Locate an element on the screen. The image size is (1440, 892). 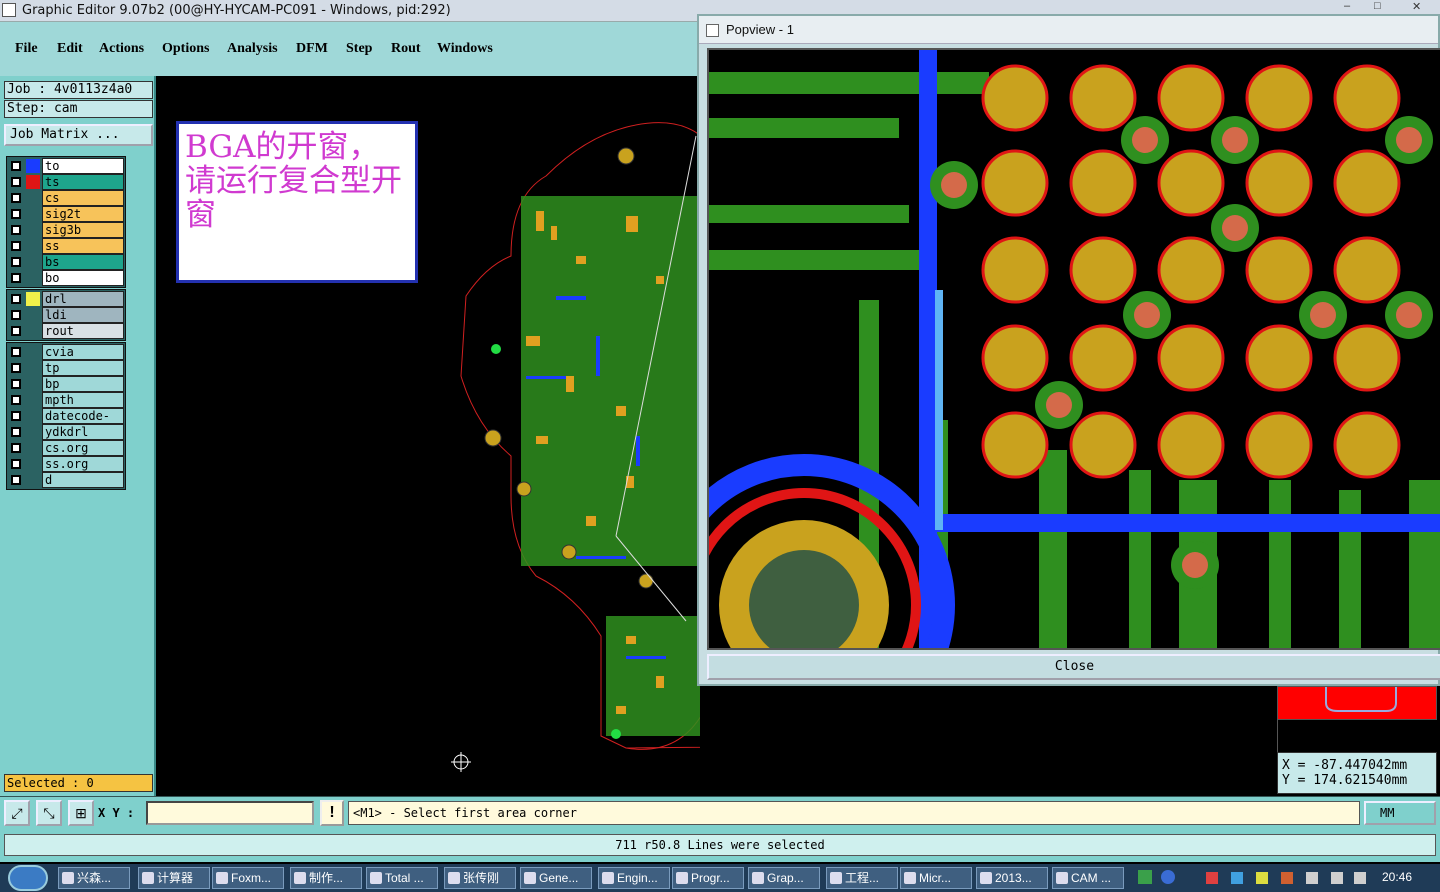
layer-name: ss is located at coordinates (83, 246).